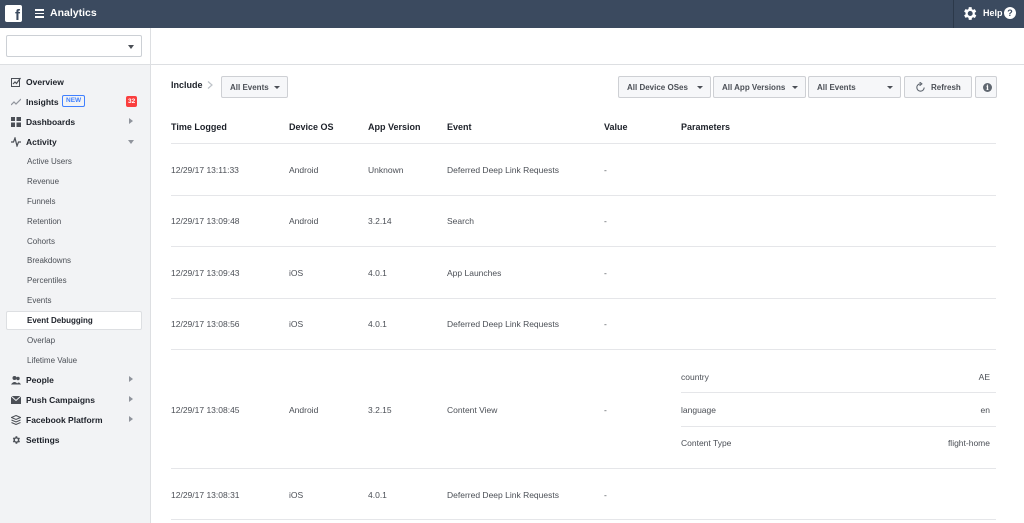 The height and width of the screenshot is (523, 1024). Describe the element at coordinates (985, 410) in the screenshot. I see `param-value: en` at that location.